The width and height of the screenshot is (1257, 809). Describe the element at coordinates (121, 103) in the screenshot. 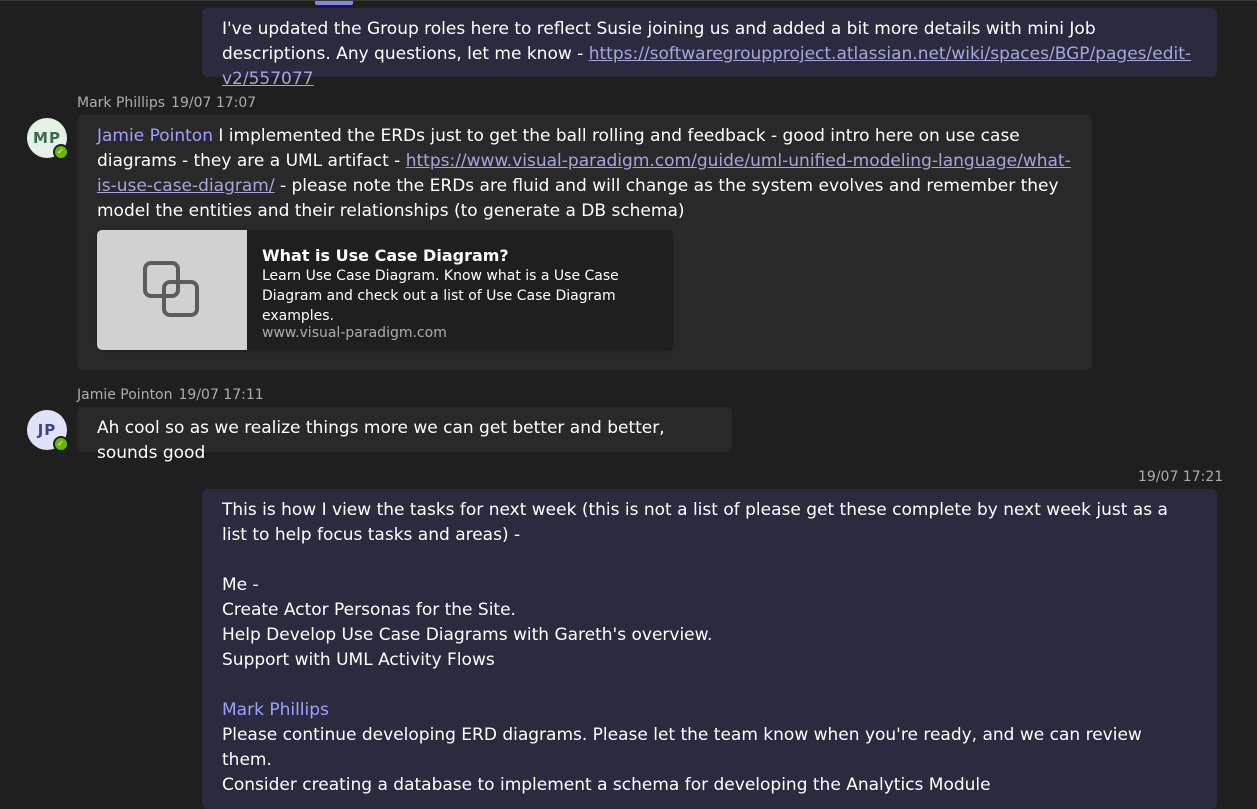

I see `author-name: Mark Phillips` at that location.